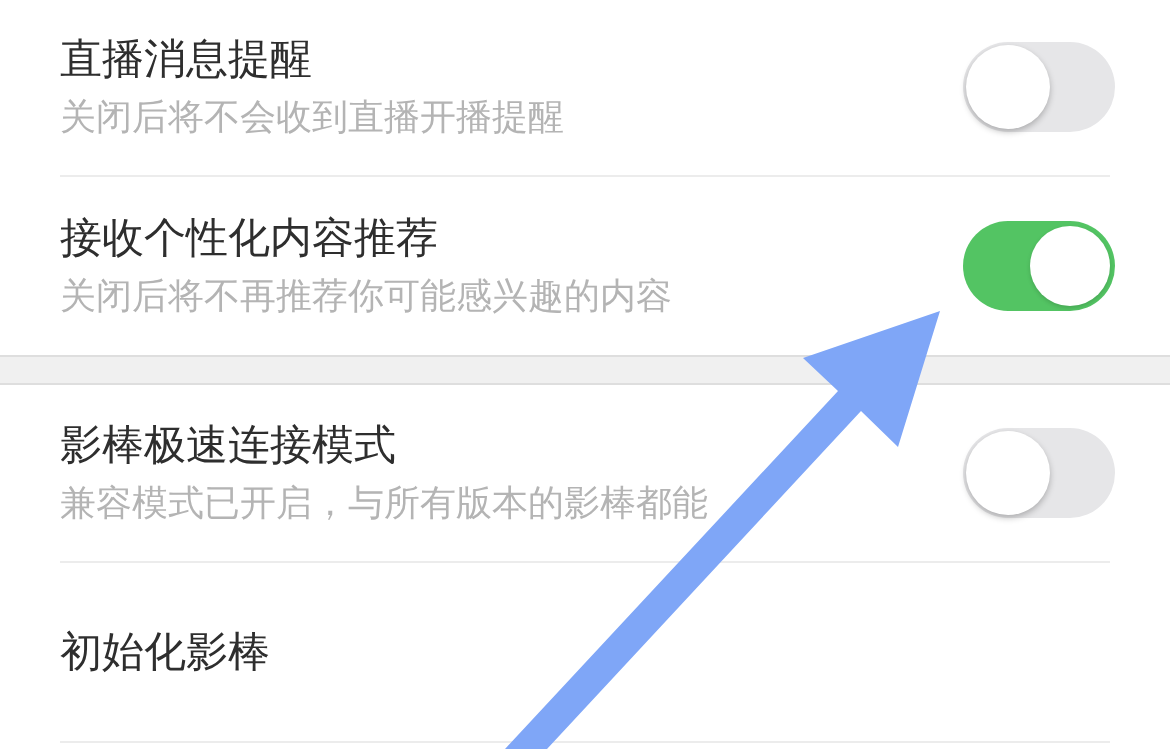 The width and height of the screenshot is (1170, 749). What do you see at coordinates (384, 503) in the screenshot?
I see `setting-description: 兼容模式已开启，与所有版本的影棒都能` at bounding box center [384, 503].